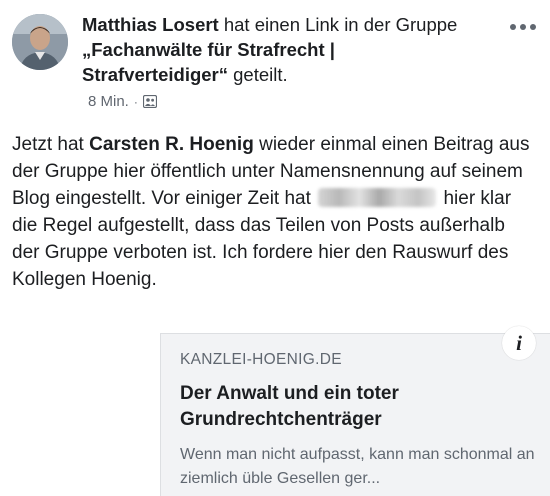  I want to click on more-options-button, so click(523, 27).